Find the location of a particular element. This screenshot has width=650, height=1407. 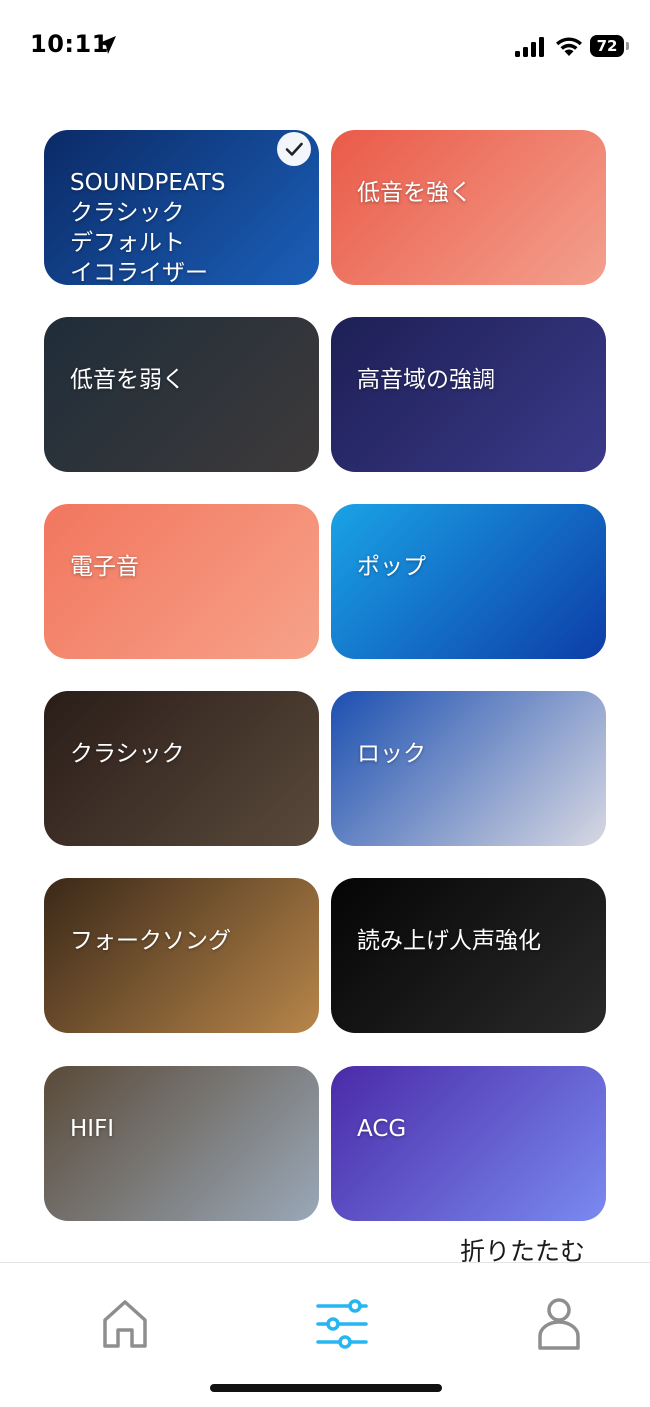

check-icon is located at coordinates (294, 149).